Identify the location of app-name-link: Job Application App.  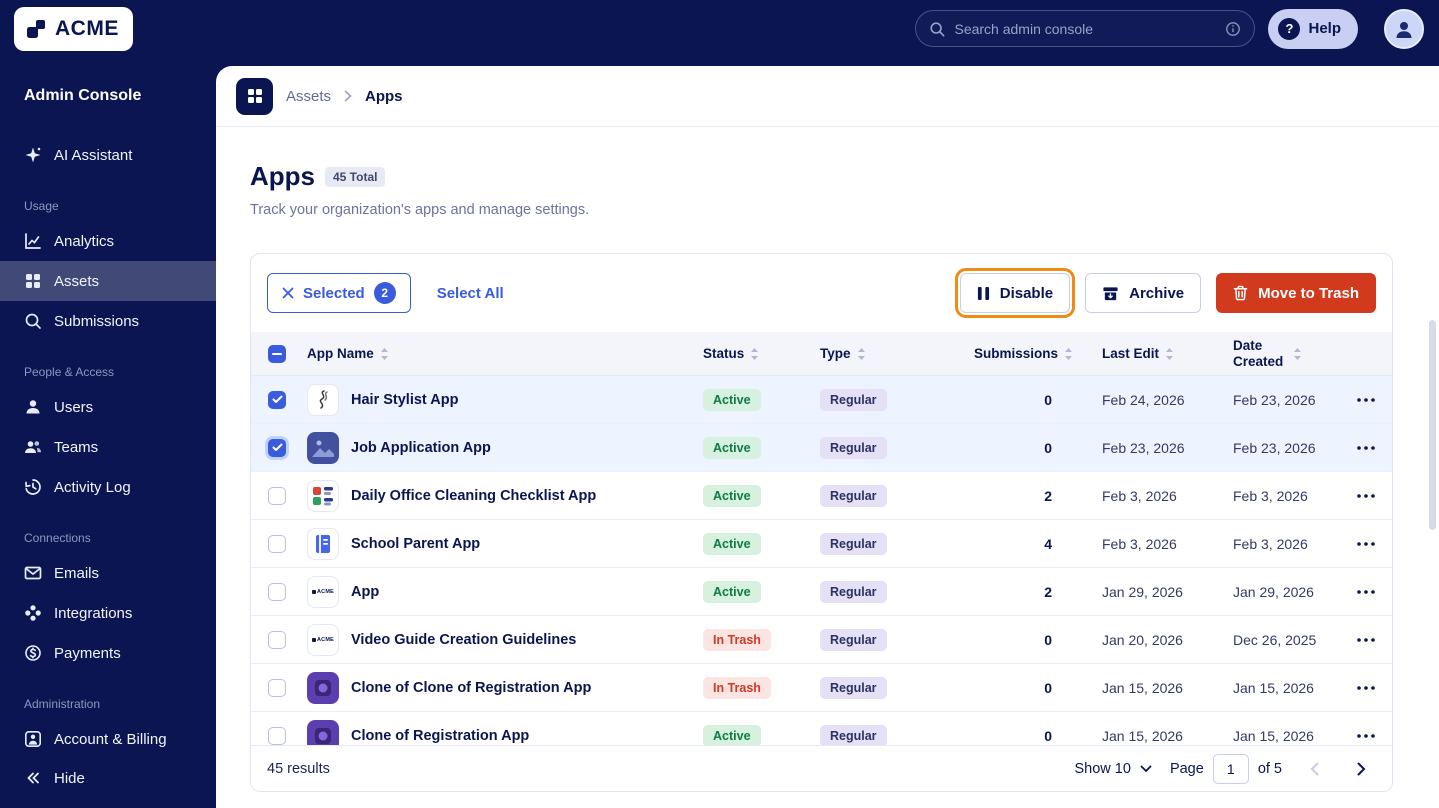
(421, 448).